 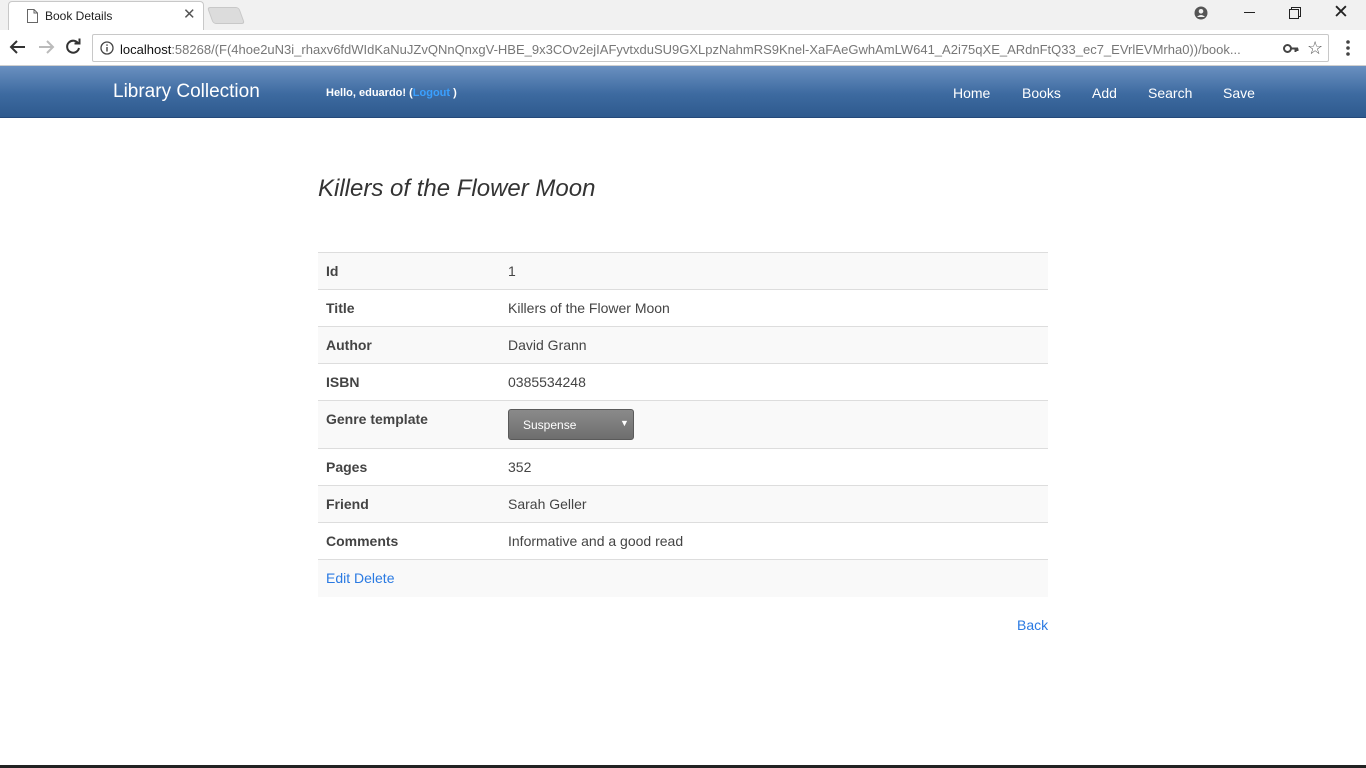 What do you see at coordinates (1104, 93) in the screenshot?
I see `nav-add: Add` at bounding box center [1104, 93].